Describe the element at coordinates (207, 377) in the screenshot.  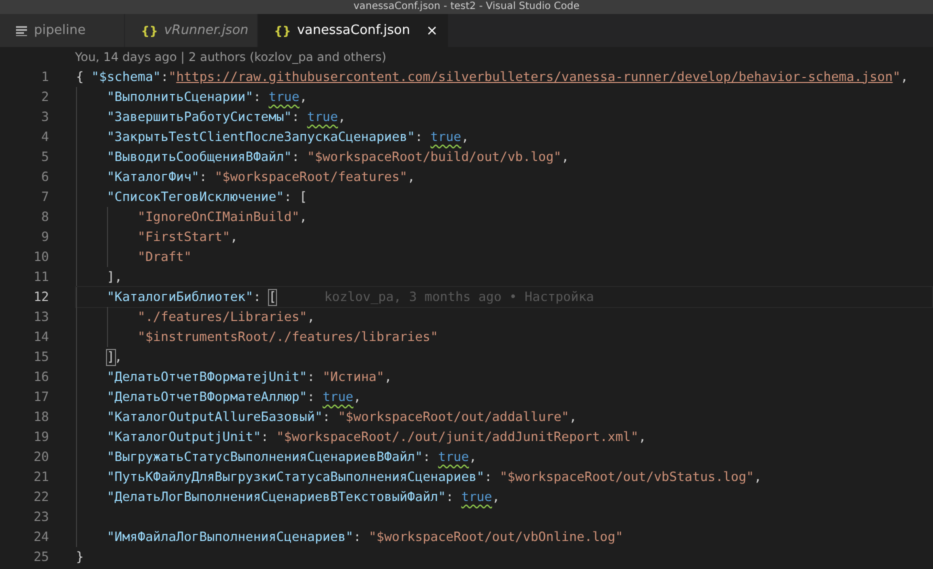
I see `json-key: "ДелатьОтчетВФорматеjUnit"` at that location.